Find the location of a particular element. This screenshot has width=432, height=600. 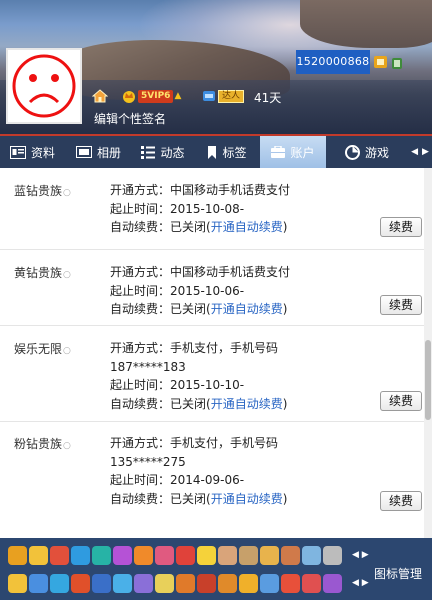

tab-label: 标签 is located at coordinates (234, 152).